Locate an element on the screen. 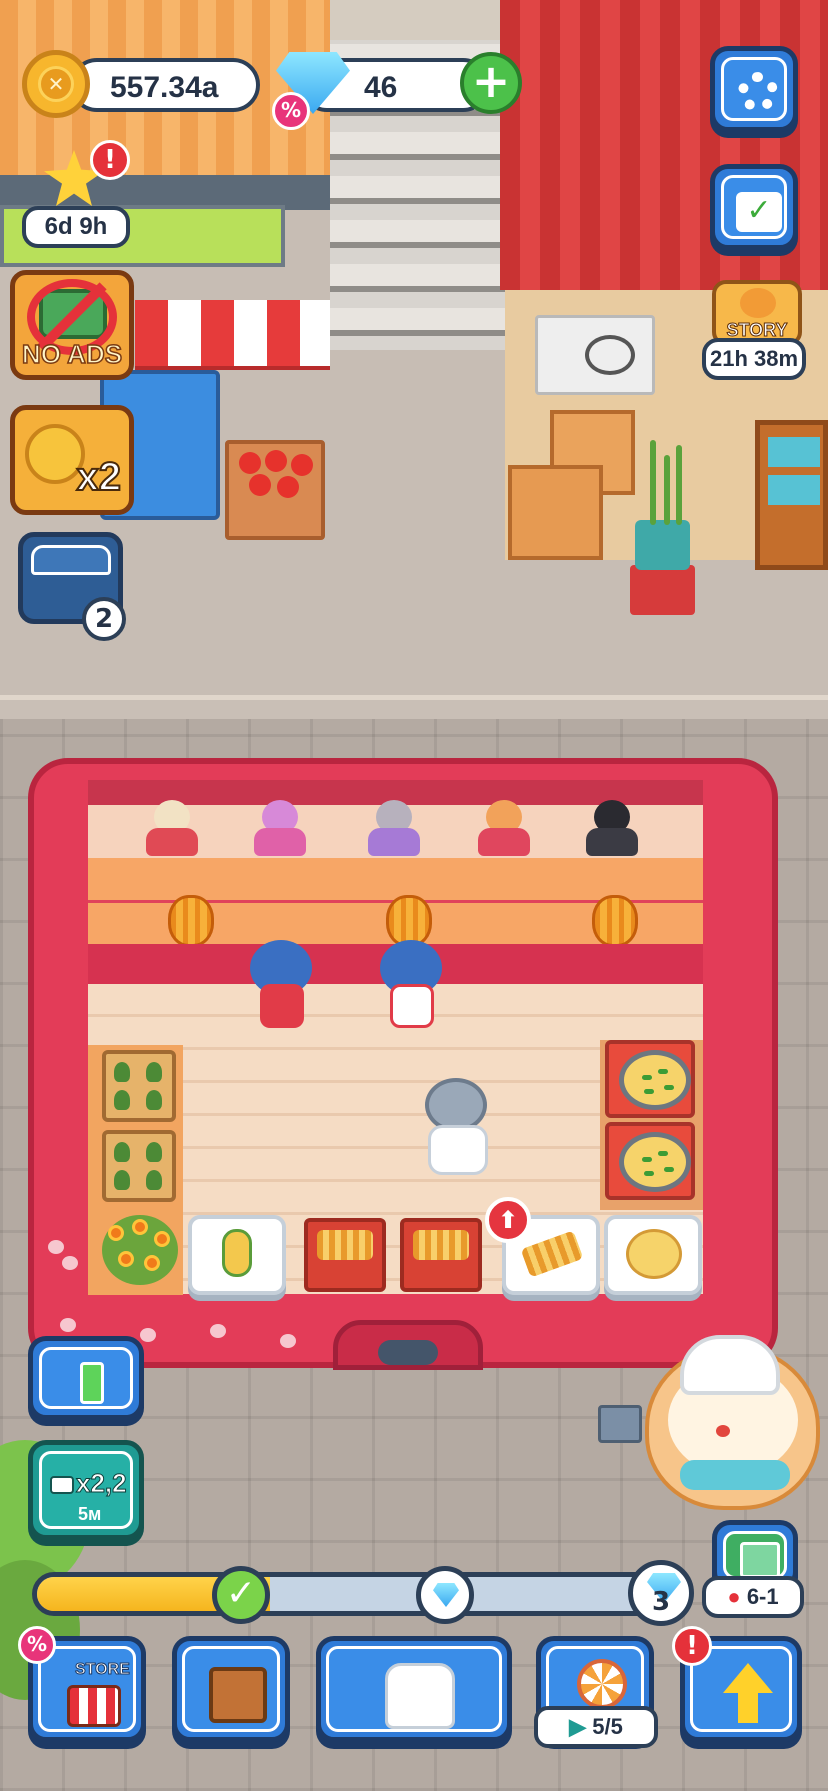 The height and width of the screenshot is (1791, 828). chef is located at coordinates (456, 1105).